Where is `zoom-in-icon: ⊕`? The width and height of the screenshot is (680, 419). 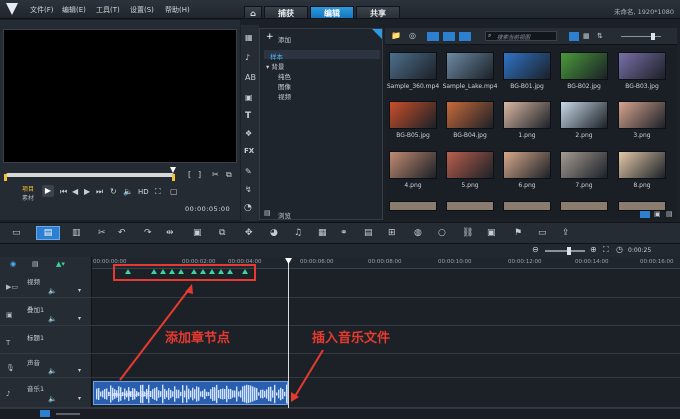 zoom-in-icon: ⊕ is located at coordinates (593, 249).